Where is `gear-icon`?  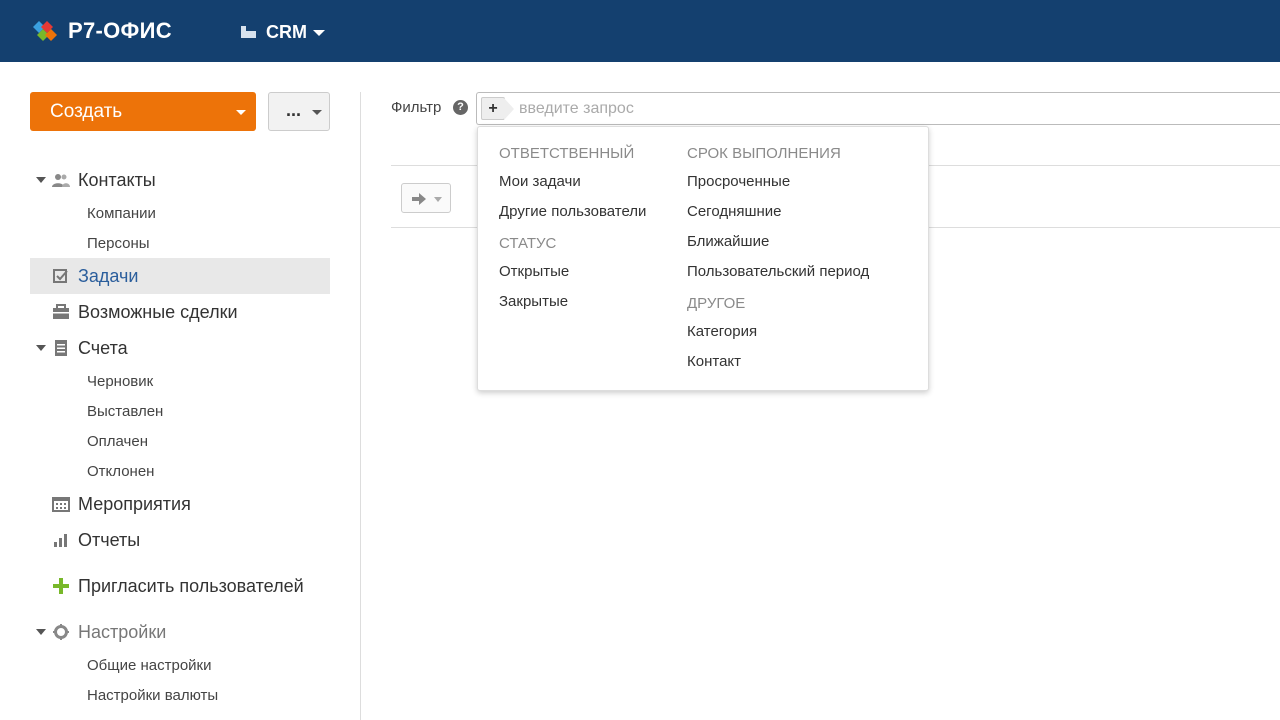 gear-icon is located at coordinates (61, 632).